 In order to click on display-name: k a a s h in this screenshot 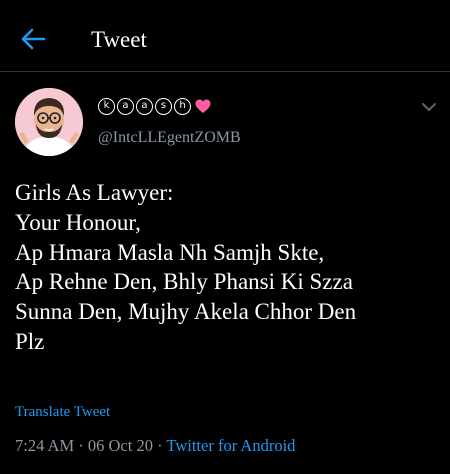, I will do `click(154, 106)`.